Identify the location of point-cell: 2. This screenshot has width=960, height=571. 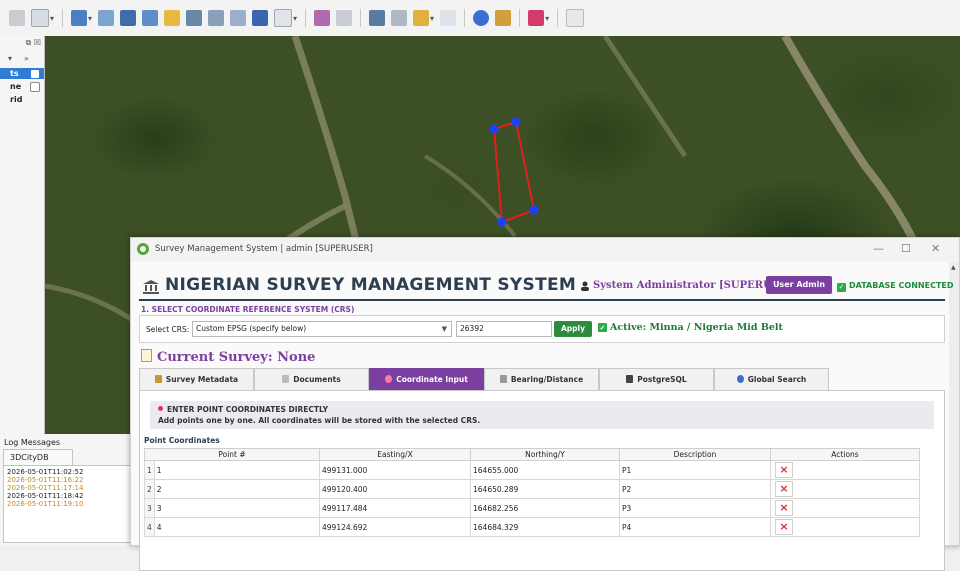
(237, 489).